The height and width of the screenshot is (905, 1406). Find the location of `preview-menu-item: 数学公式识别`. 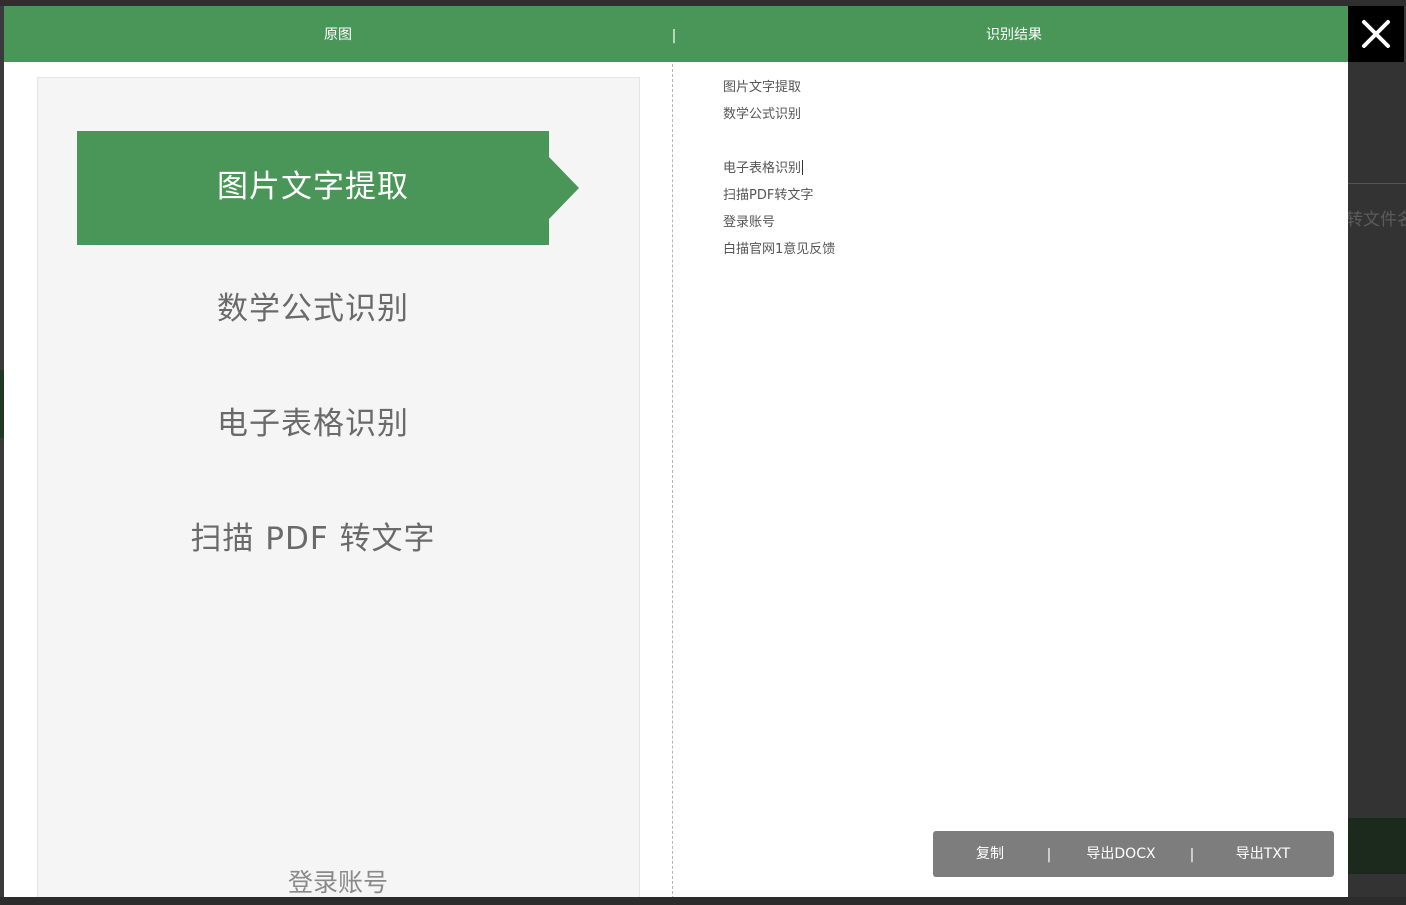

preview-menu-item: 数学公式识别 is located at coordinates (313, 309).